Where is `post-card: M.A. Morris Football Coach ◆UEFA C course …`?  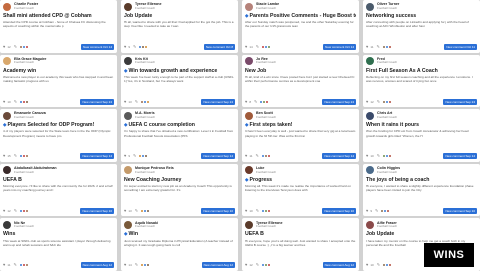
post-card: M.A. Morris Football Coach ◆UEFA C course … is located at coordinates (179, 135).